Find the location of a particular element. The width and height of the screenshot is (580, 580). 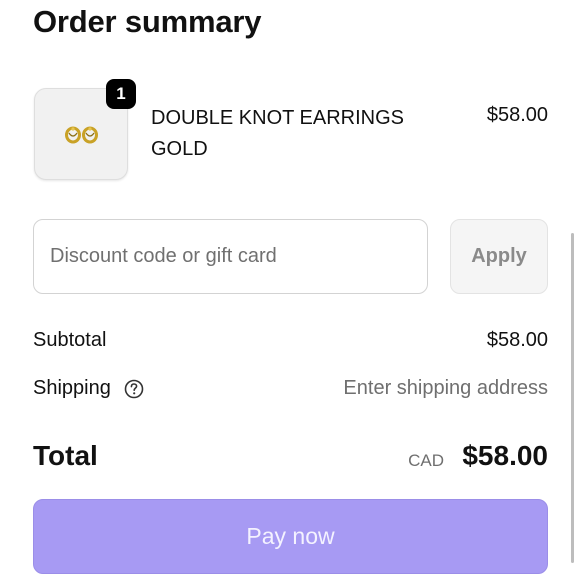

order-summary-title: Order summary is located at coordinates (147, 21).